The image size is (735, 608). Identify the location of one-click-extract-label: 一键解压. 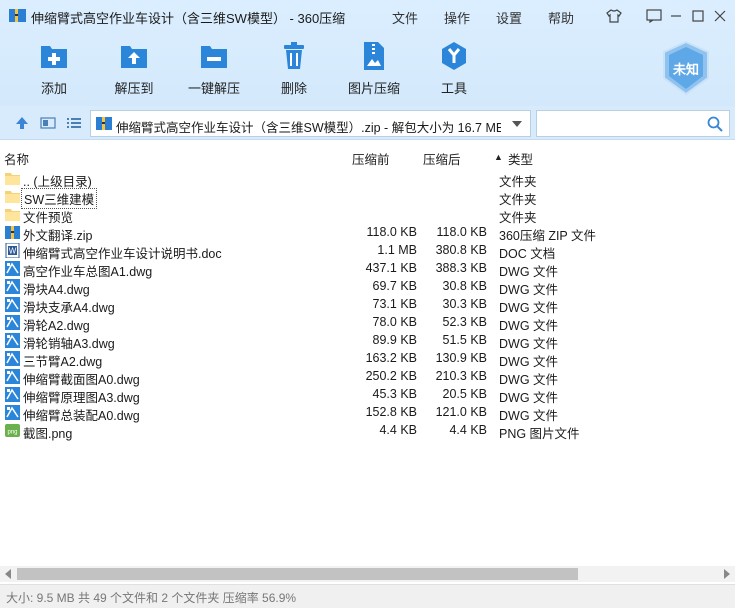
(213, 88).